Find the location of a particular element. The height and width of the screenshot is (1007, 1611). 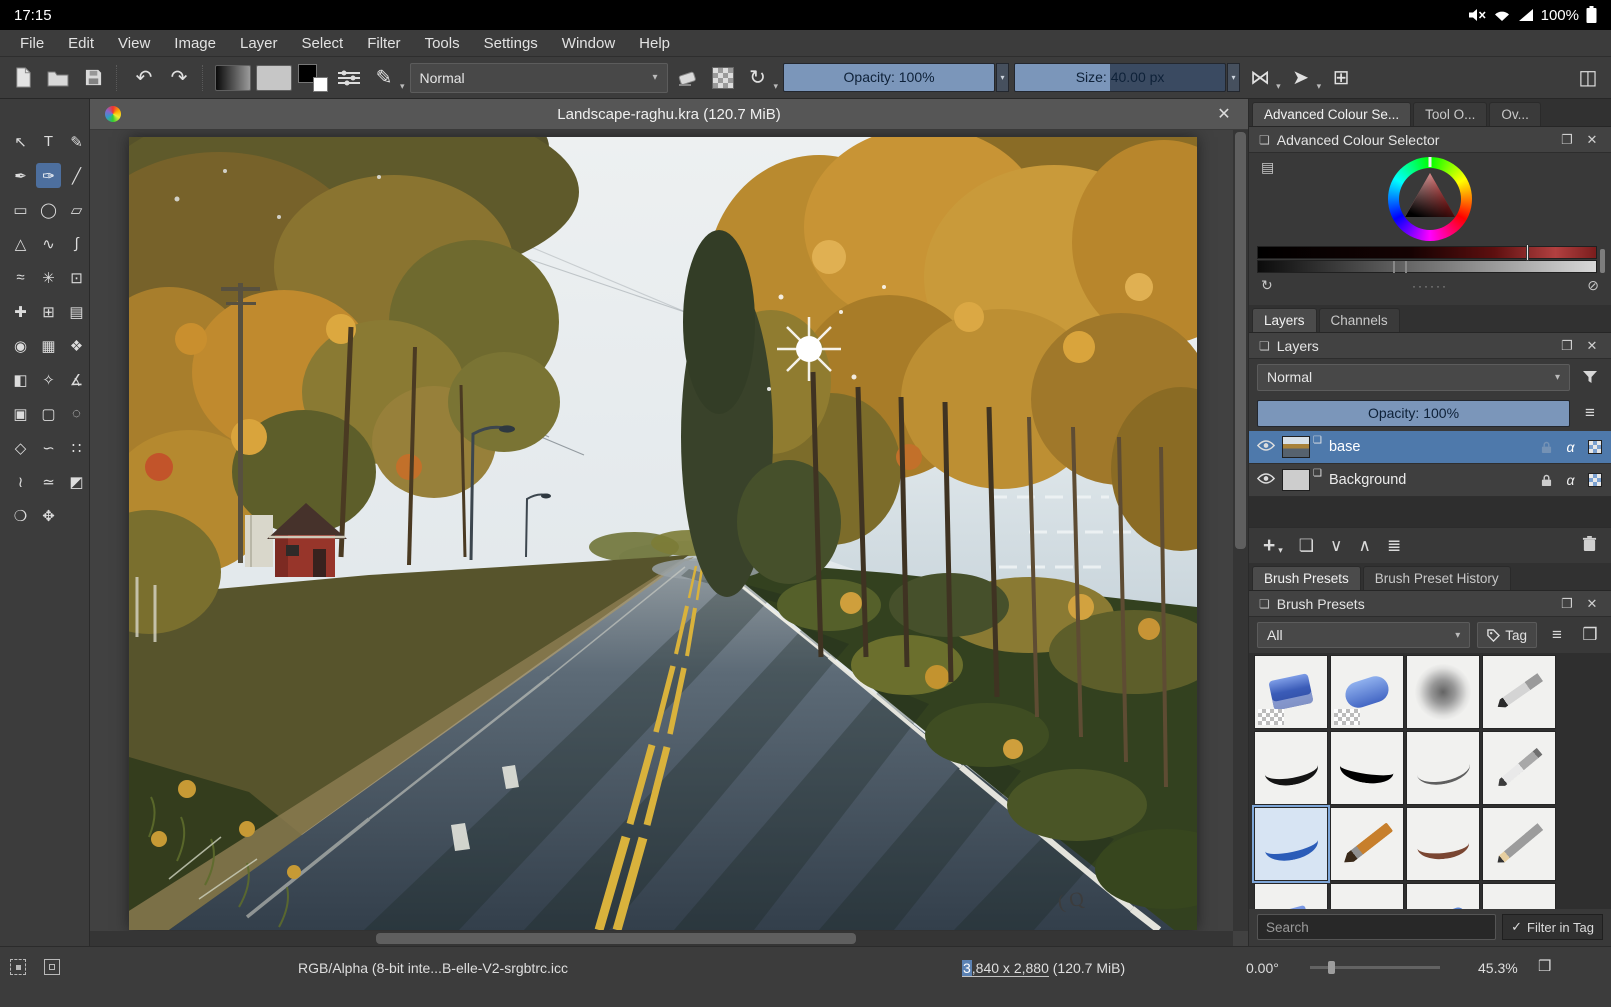

advanced-color-selector: ▤ ↻ ······ ⊘ is located at coordinates (1430, 229).